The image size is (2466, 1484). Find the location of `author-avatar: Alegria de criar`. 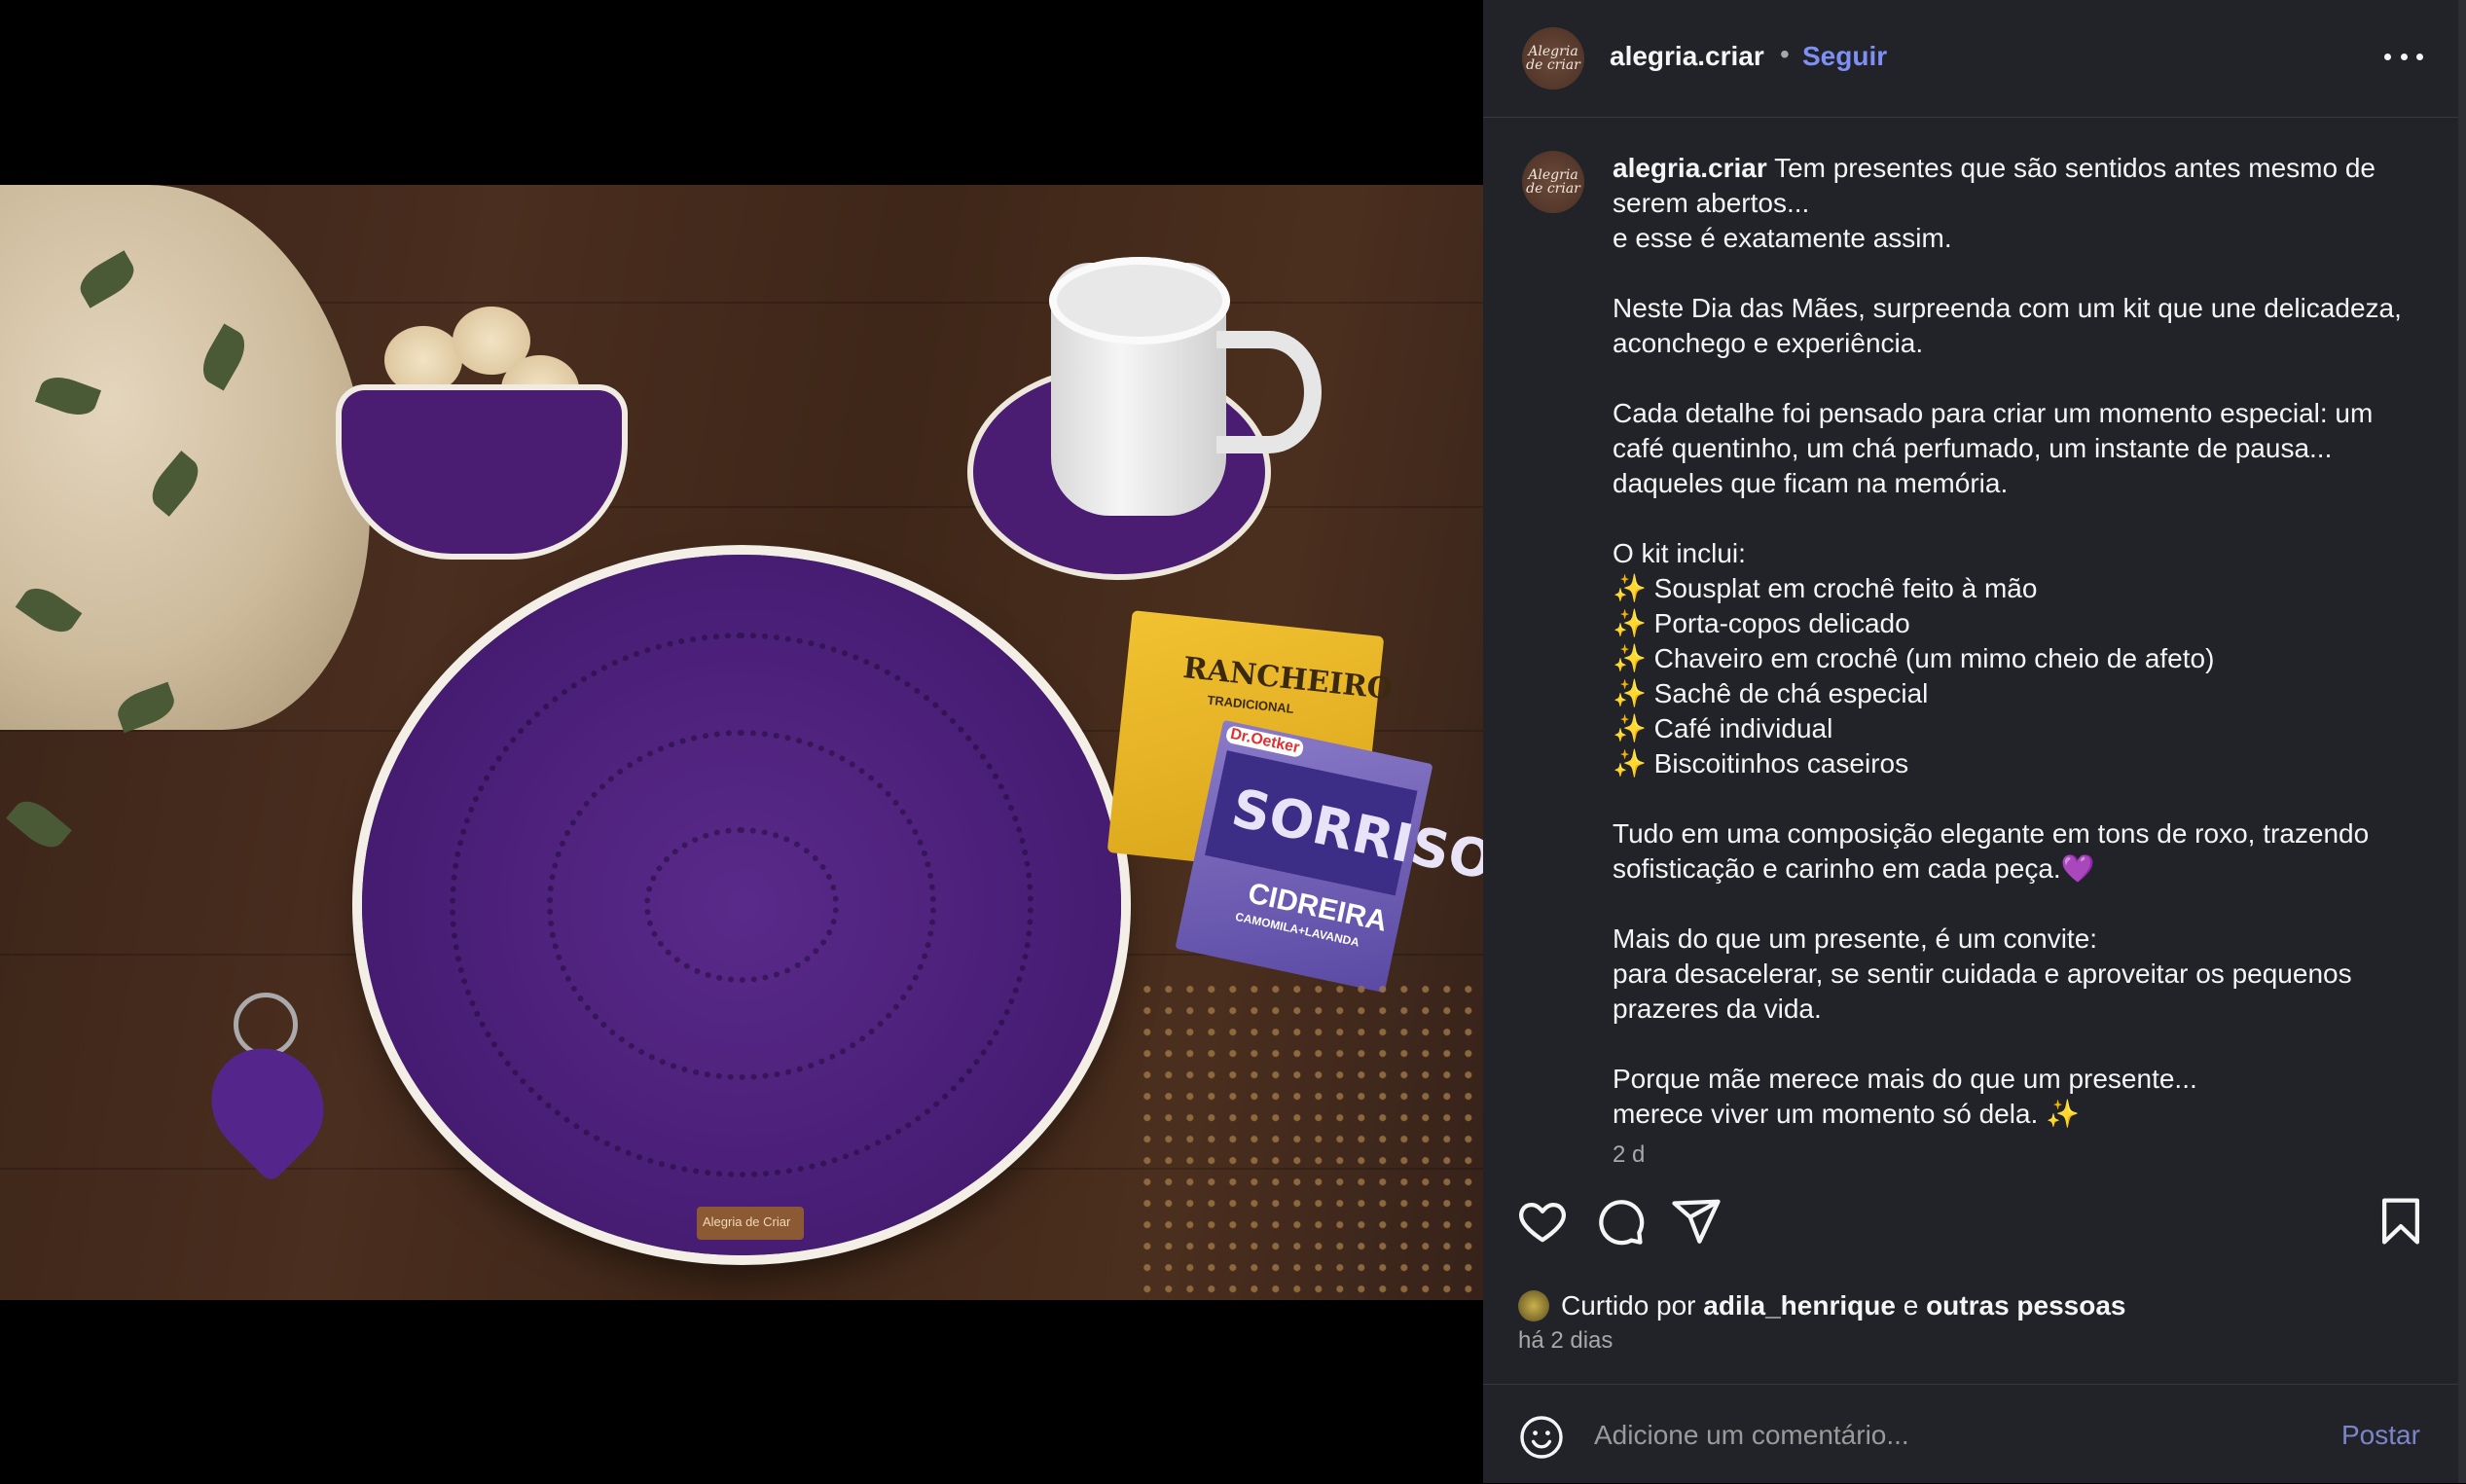

author-avatar: Alegria de criar is located at coordinates (1553, 59).